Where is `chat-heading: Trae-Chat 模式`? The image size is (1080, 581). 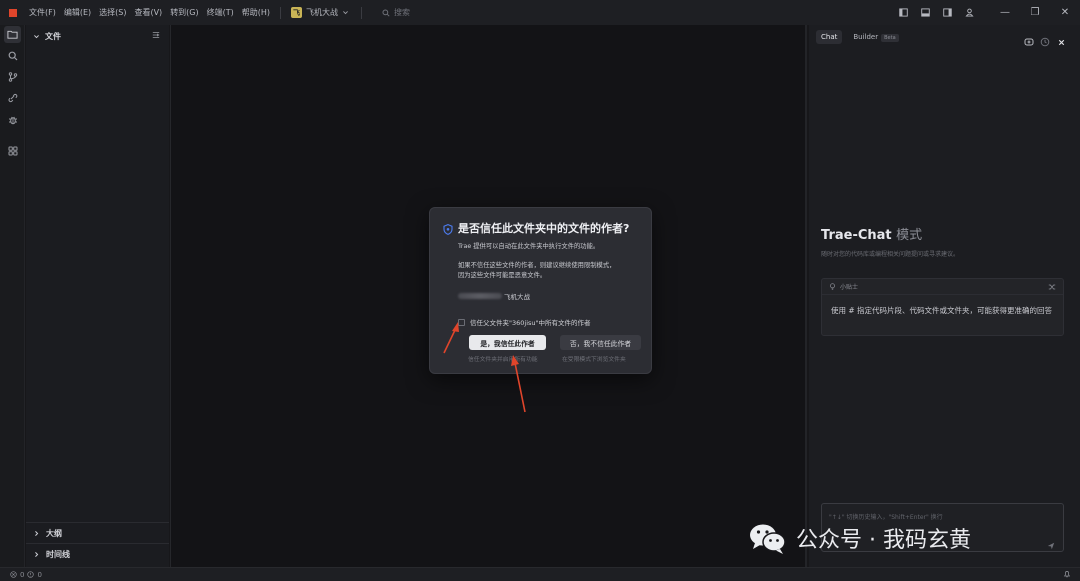 chat-heading: Trae-Chat 模式 is located at coordinates (871, 233).